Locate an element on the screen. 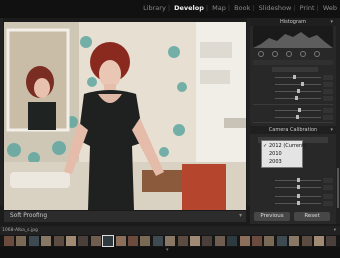 The width and height of the screenshot is (340, 258). hsl-section-header is located at coordinates (293, 62).